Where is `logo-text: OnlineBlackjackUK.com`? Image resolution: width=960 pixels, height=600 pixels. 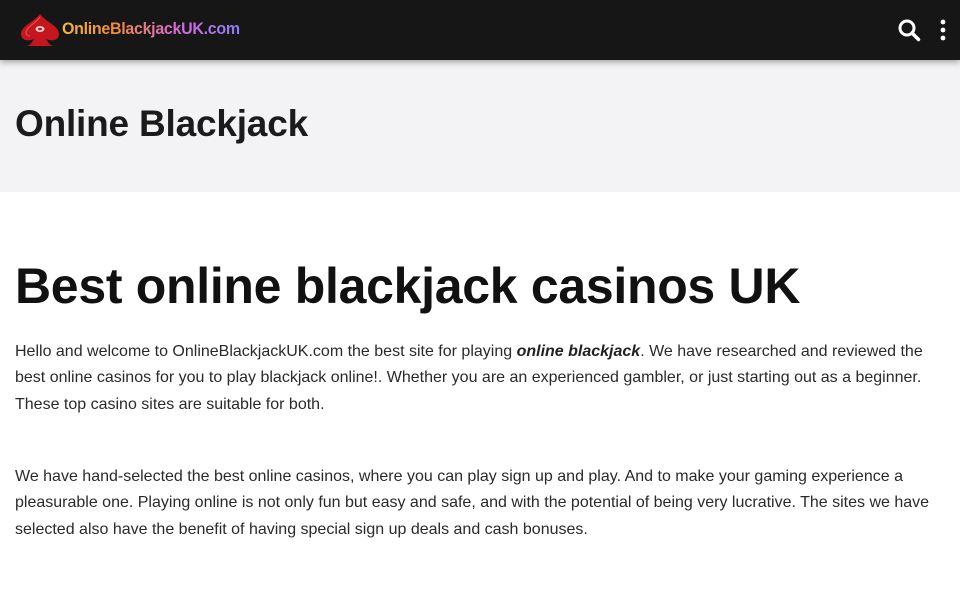 logo-text: OnlineBlackjackUK.com is located at coordinates (151, 29).